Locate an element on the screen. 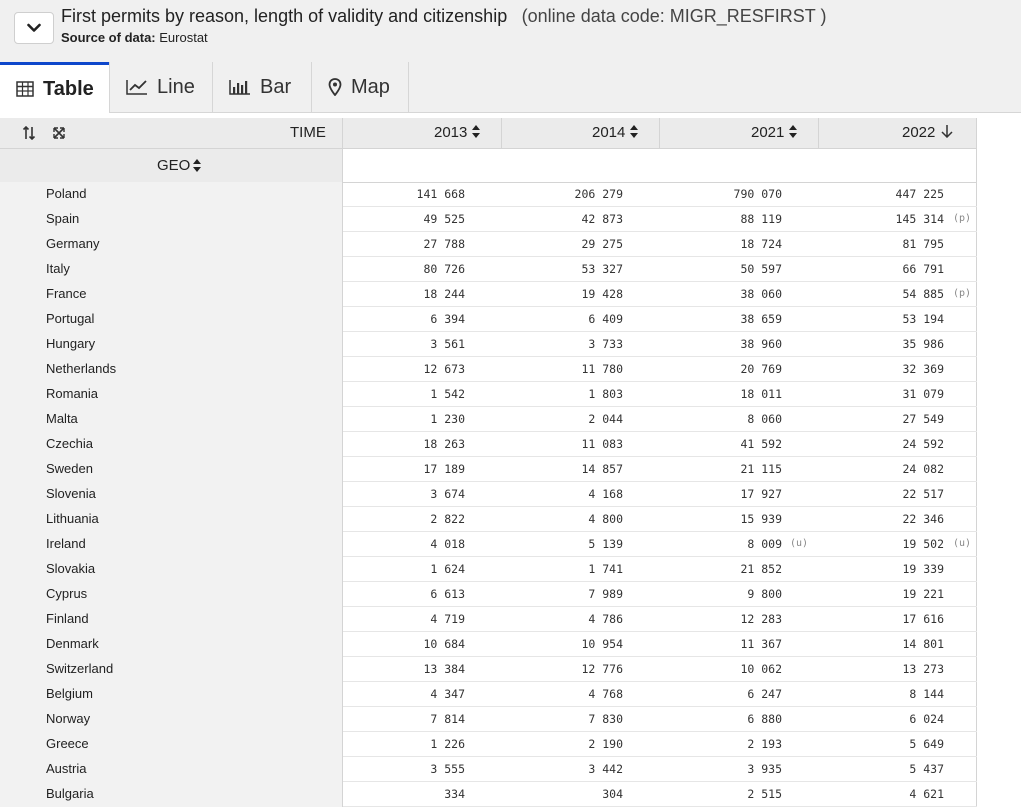 This screenshot has height=807, width=1021. geo-name: Spain is located at coordinates (62, 218).